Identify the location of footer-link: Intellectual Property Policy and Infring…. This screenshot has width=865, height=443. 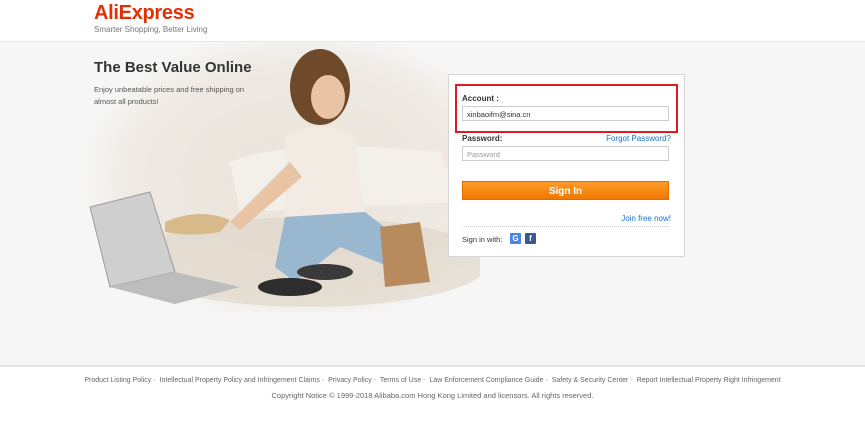
(240, 380).